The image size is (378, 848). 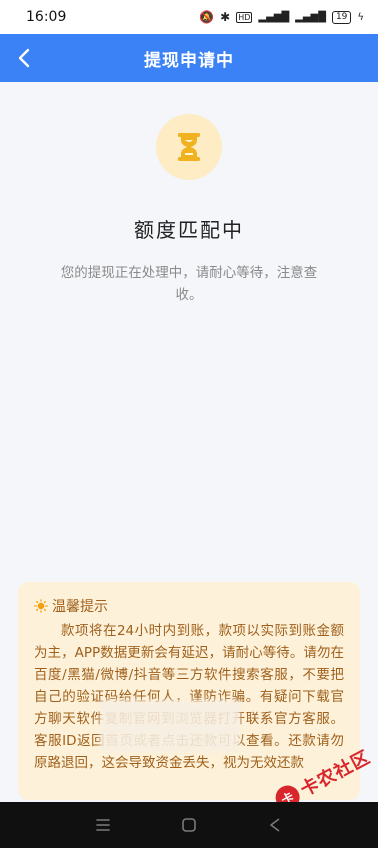 I want to click on status-description: 您的提现正在处理中，请耐心等待，注意查收。, so click(x=189, y=284).